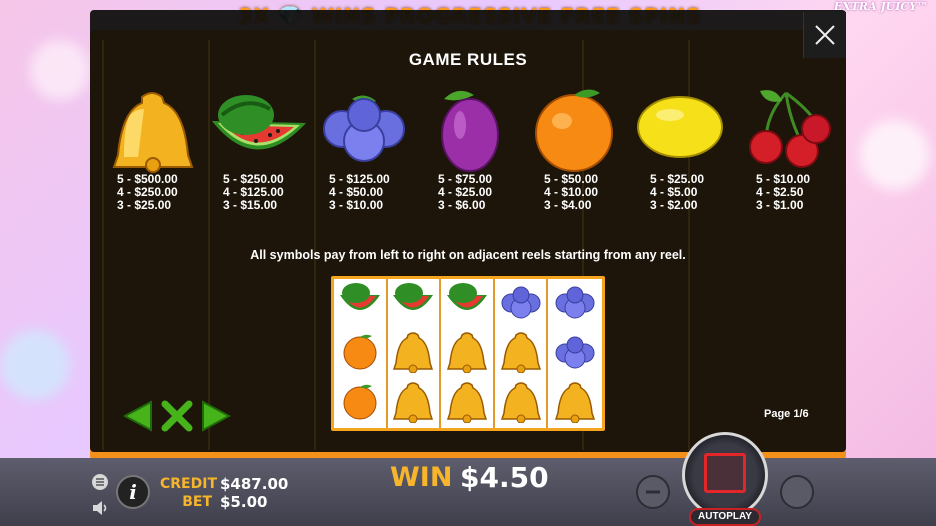 This screenshot has height=526, width=936. I want to click on stop-icon, so click(725, 473).